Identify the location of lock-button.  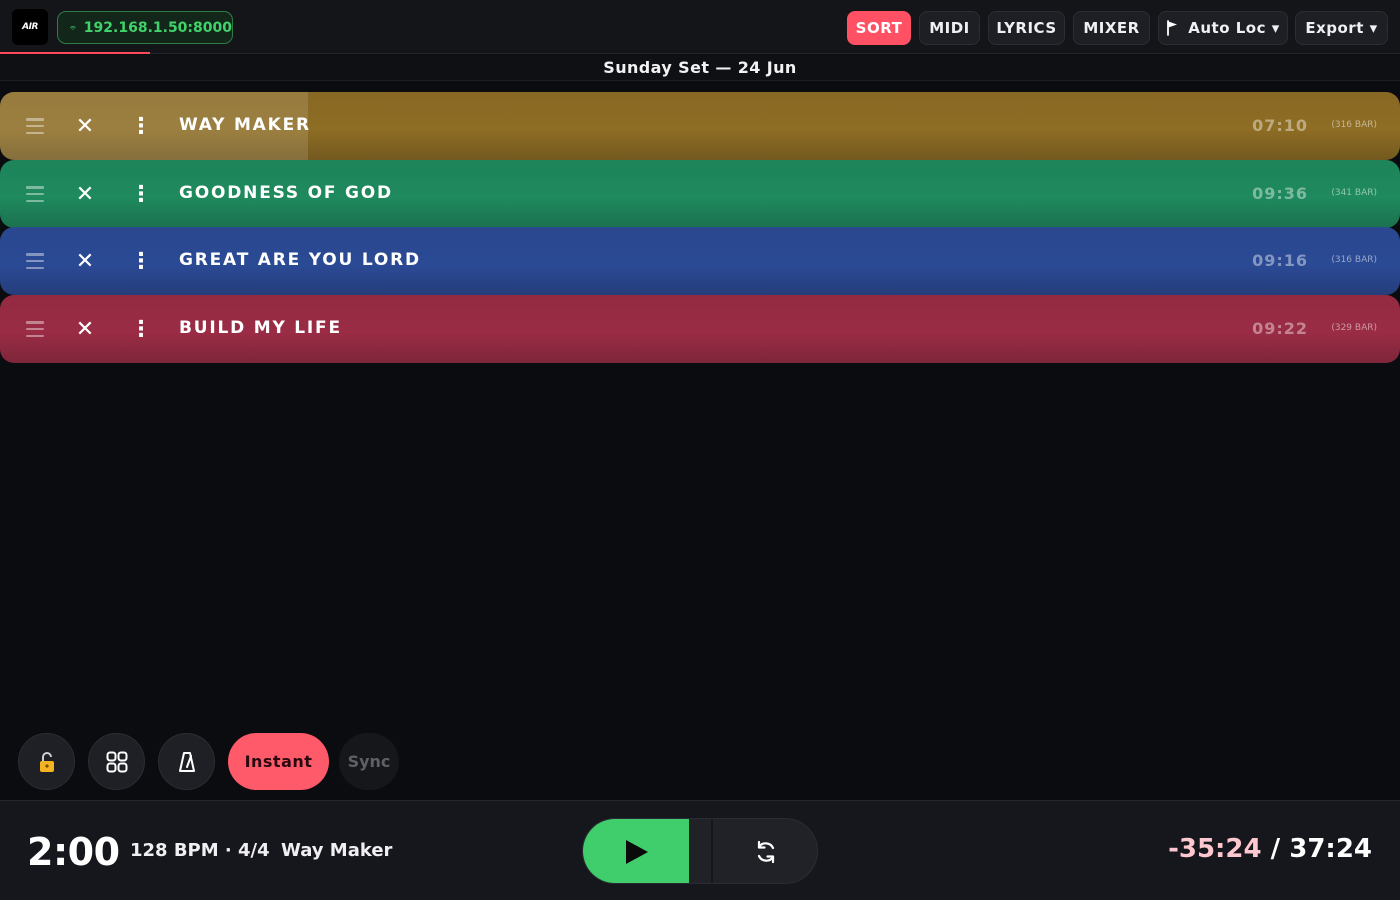
(46, 761).